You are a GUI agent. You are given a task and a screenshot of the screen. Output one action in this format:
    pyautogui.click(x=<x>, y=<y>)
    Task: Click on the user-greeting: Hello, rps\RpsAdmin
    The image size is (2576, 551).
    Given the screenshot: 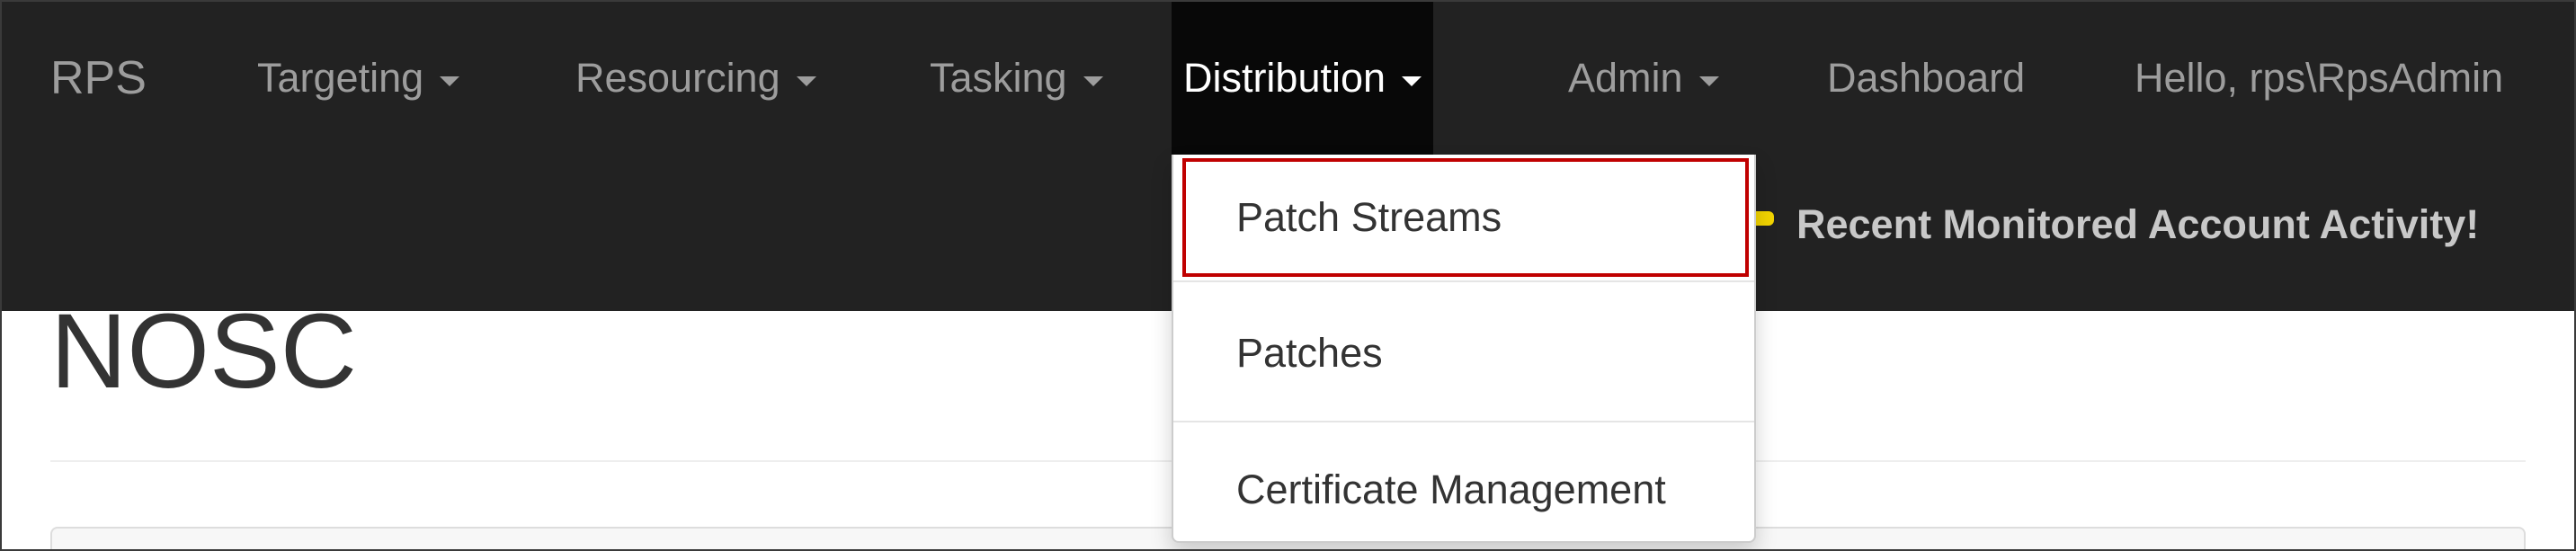 What is the action you would take?
    pyautogui.click(x=2319, y=78)
    